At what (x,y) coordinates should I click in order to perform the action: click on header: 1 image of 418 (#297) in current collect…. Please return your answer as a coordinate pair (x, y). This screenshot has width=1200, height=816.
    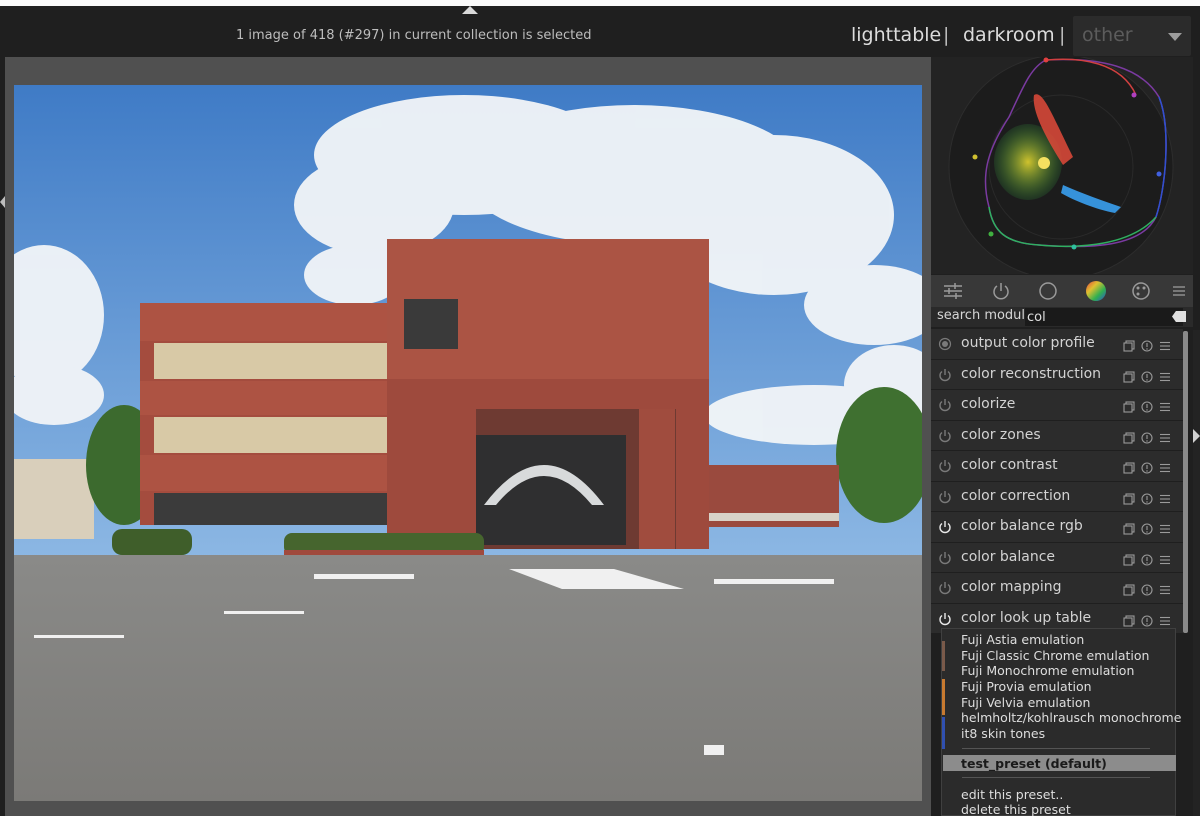
    Looking at the image, I should click on (600, 35).